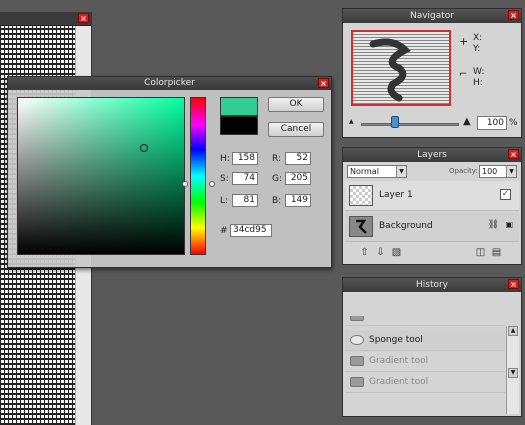 This screenshot has height=425, width=525. I want to click on layers-title: Layers, so click(432, 155).